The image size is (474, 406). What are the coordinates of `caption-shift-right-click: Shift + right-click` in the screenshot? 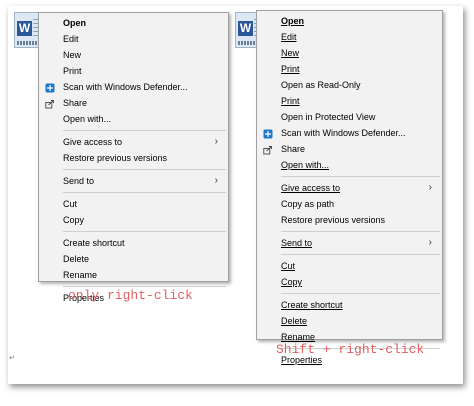 It's located at (350, 349).